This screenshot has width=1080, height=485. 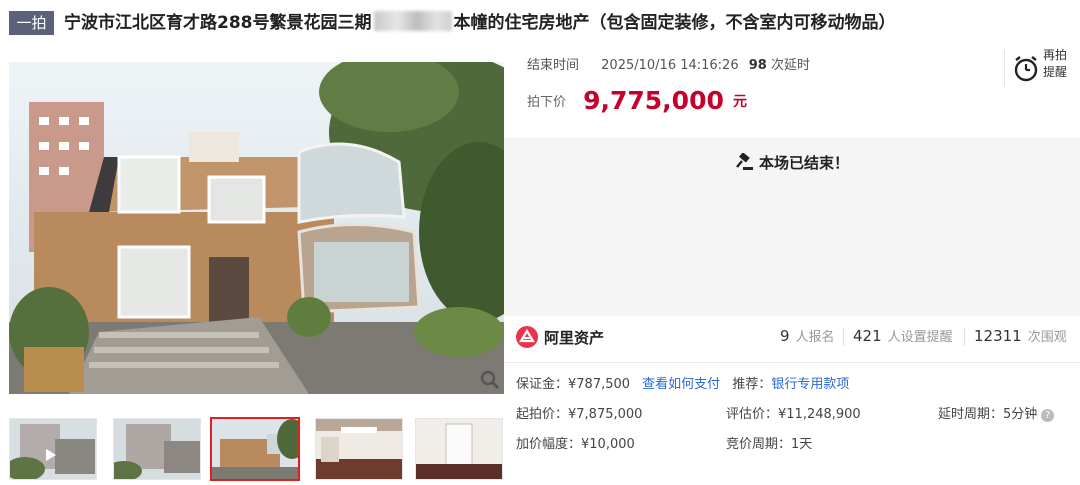 What do you see at coordinates (793, 414) in the screenshot?
I see `appraisal-price: 评估价：¥11,248,900` at bounding box center [793, 414].